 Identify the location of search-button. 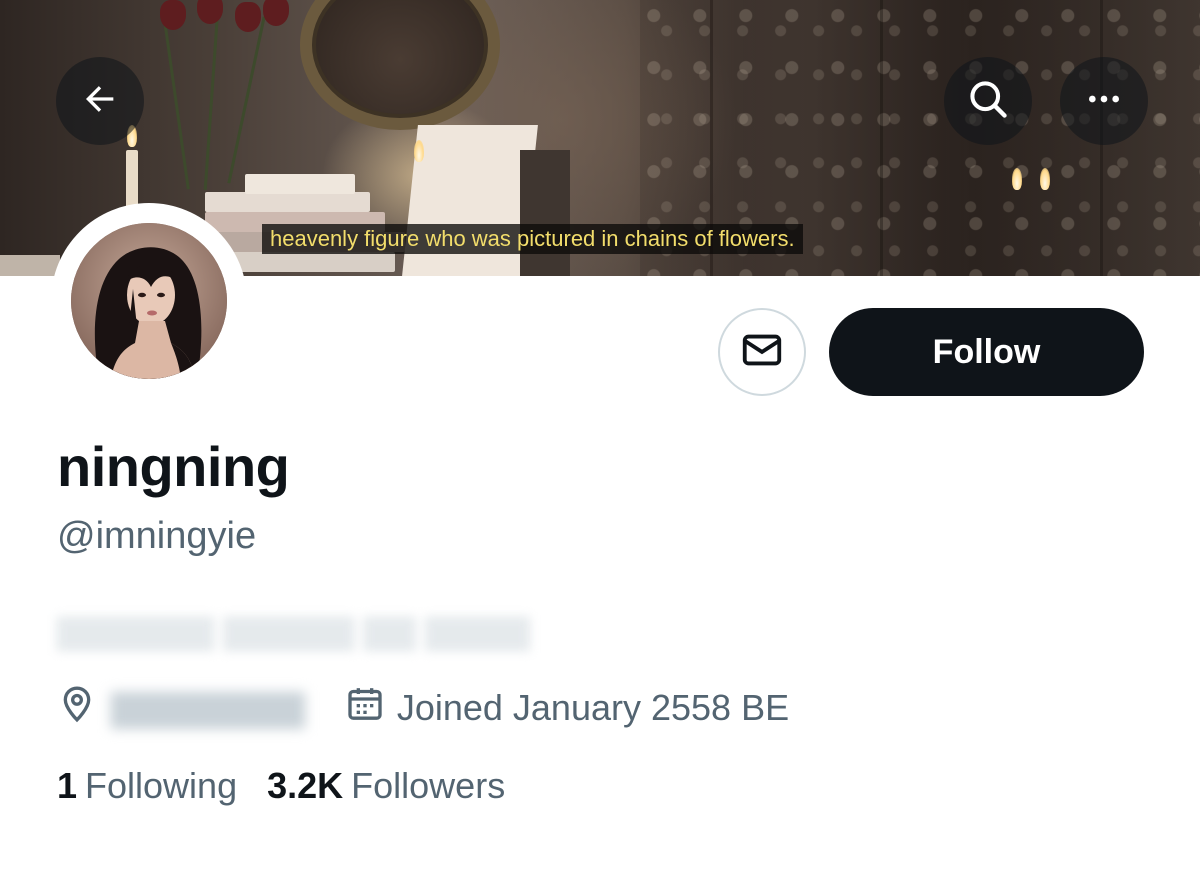
(988, 101).